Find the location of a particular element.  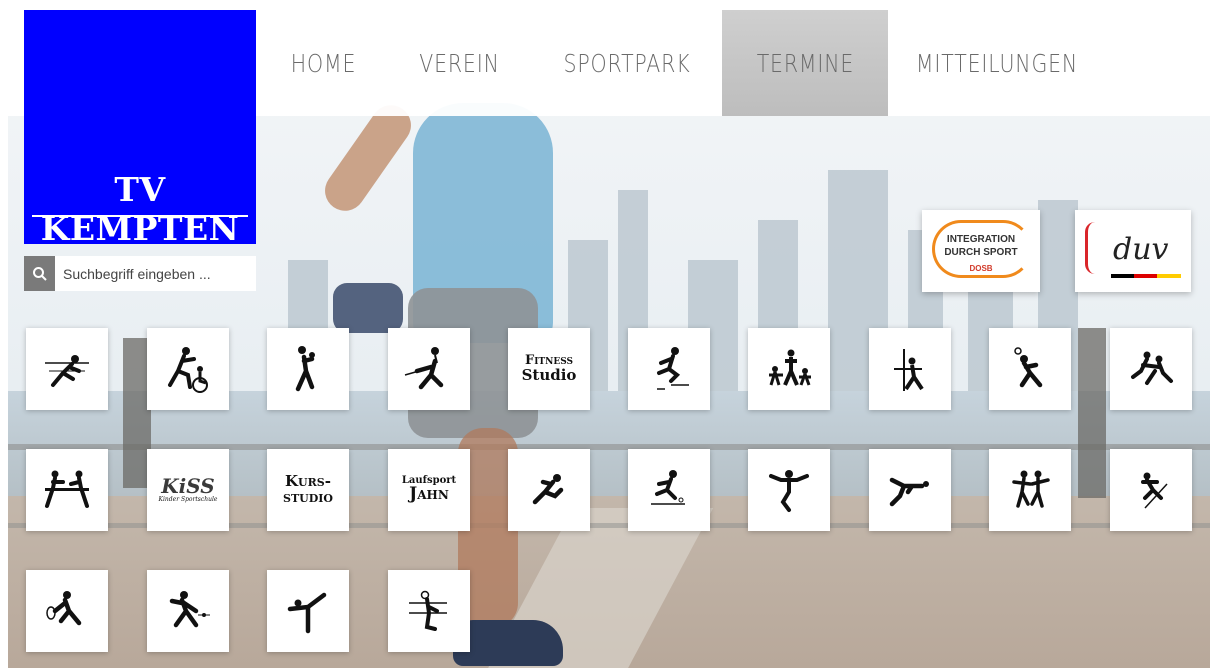

nav-home: HOME is located at coordinates (323, 63).